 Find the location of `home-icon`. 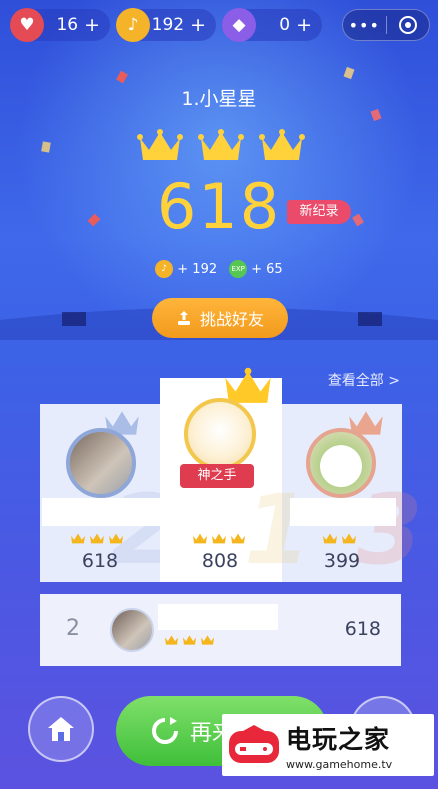

home-icon is located at coordinates (61, 729).